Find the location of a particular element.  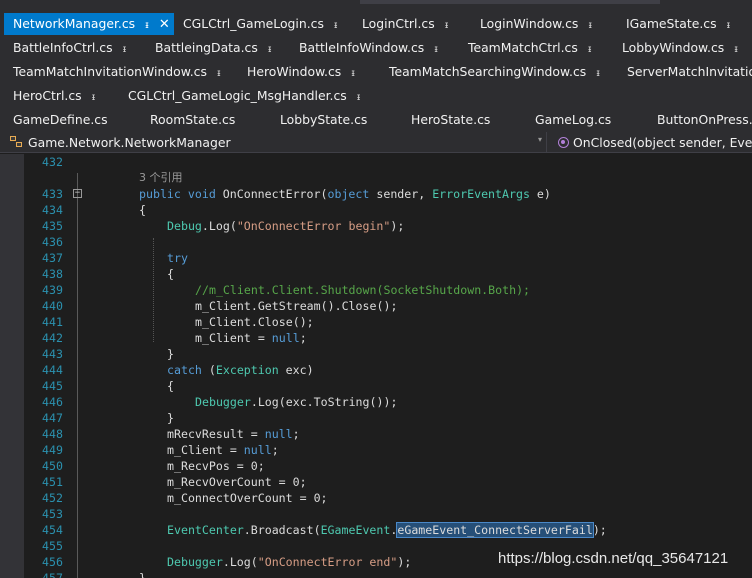

tab-battleinfowindow: BattleInfoWindow.cs ᵻ is located at coordinates (368, 48).